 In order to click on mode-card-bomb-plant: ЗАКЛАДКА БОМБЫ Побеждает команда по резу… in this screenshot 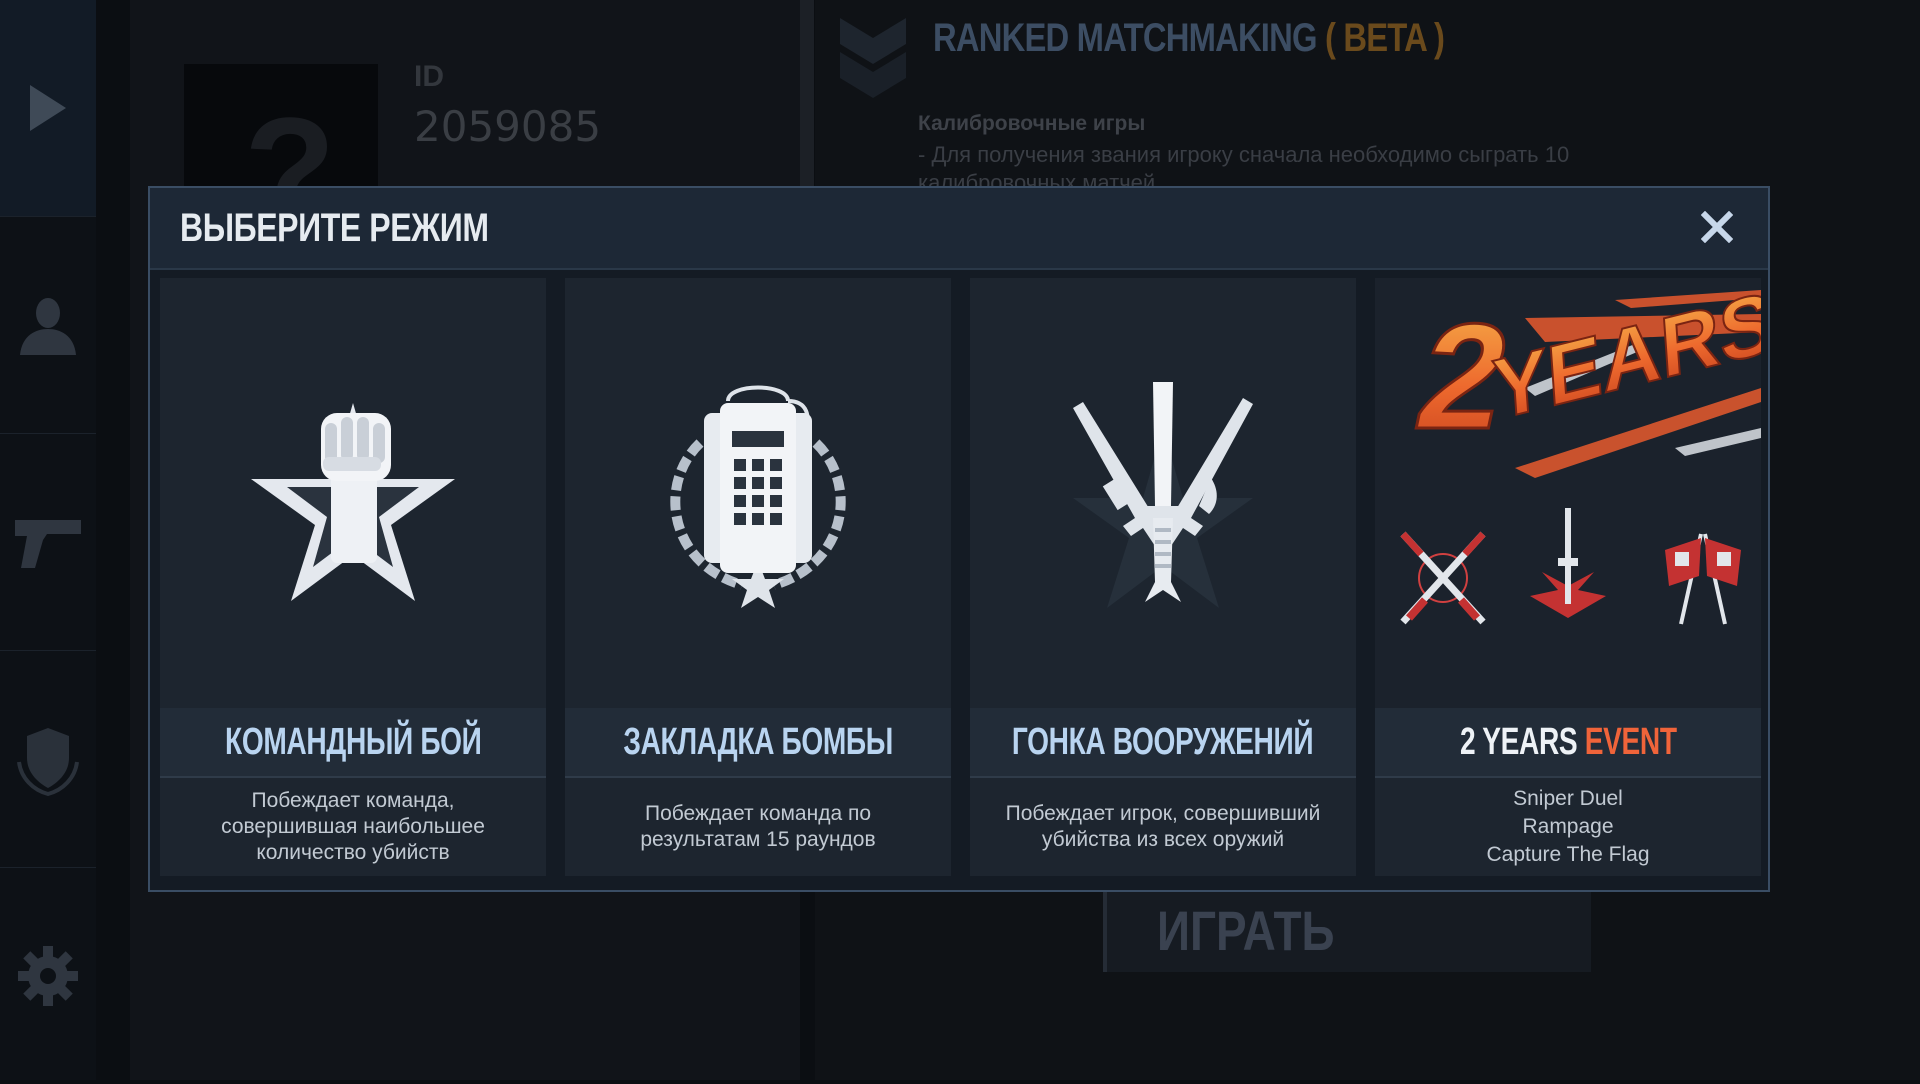, I will do `click(758, 577)`.